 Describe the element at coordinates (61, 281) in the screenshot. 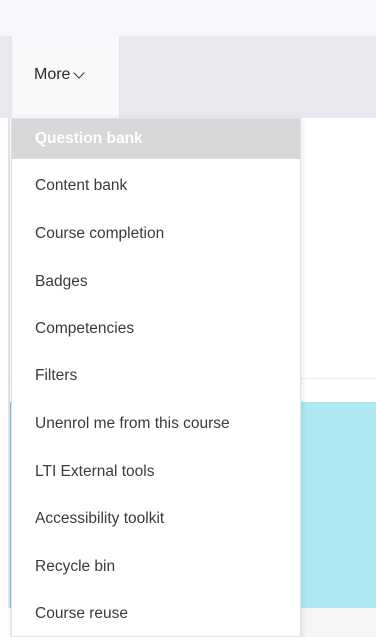

I see `menu-item-label: Badges` at that location.